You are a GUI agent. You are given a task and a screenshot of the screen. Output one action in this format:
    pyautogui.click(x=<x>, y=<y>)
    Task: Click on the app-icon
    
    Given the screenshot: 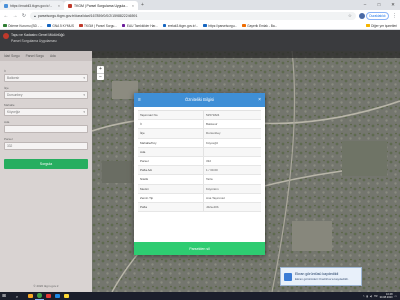 What is the action you would take?
    pyautogui.click(x=48, y=296)
    